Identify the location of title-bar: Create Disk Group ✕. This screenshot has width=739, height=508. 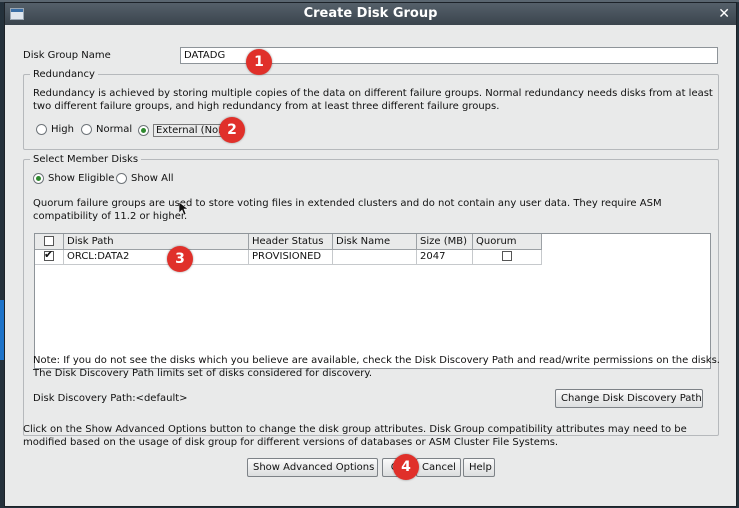
(370, 14).